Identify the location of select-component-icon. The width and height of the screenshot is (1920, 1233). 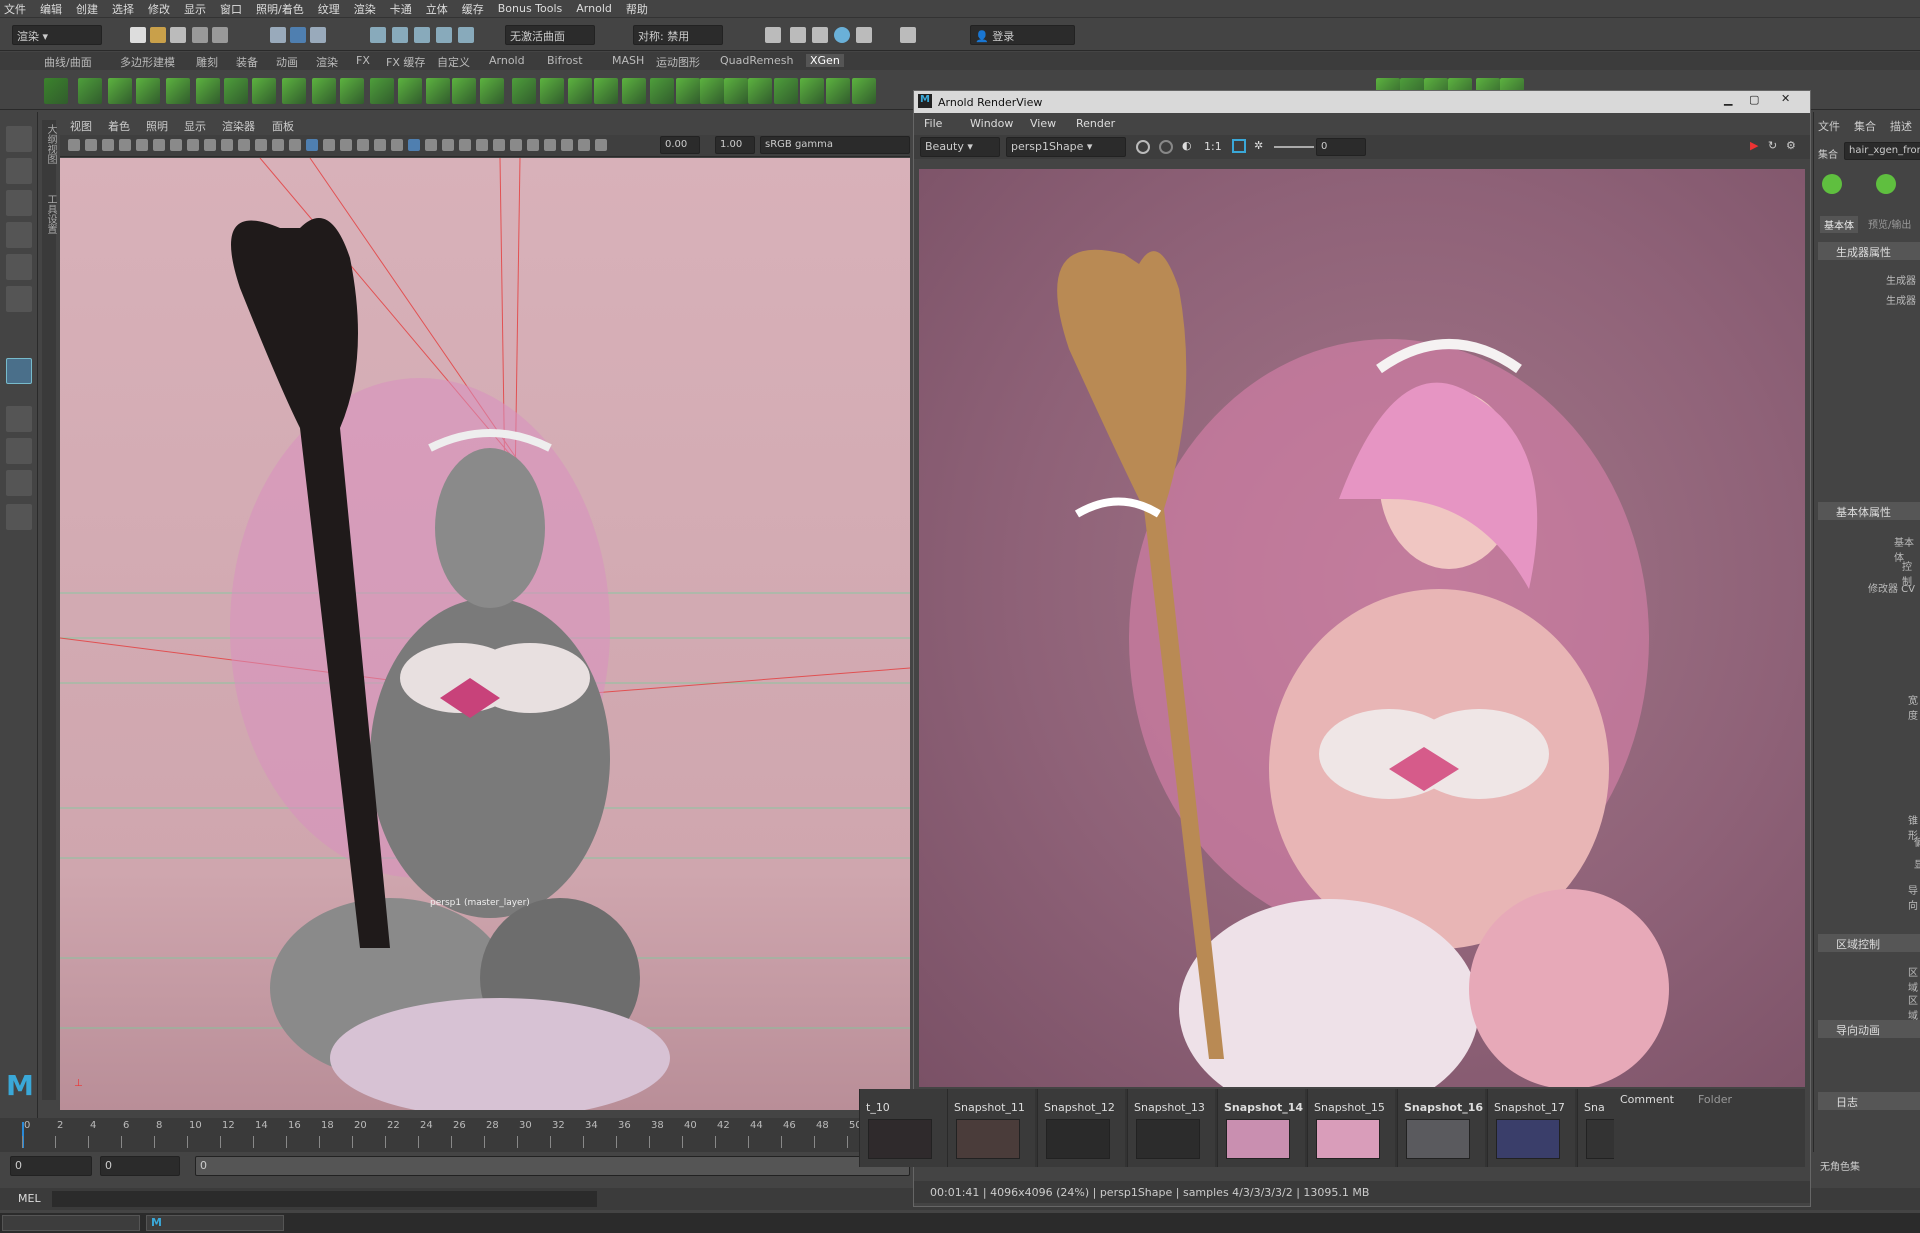
(318, 35).